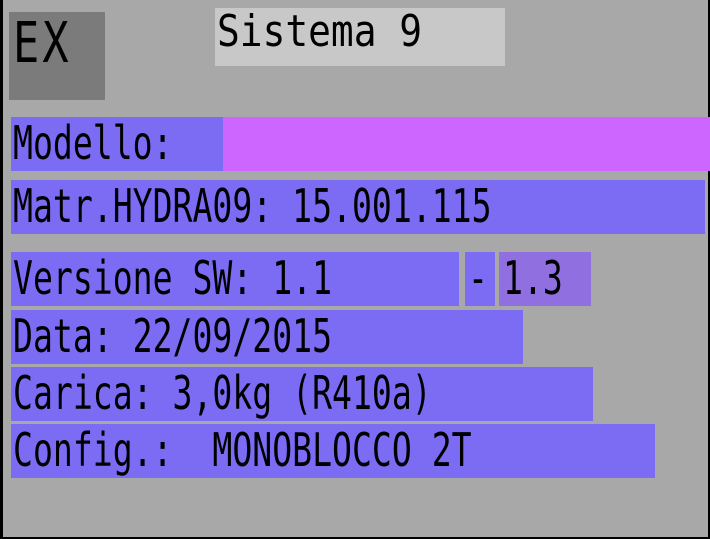  What do you see at coordinates (42, 43) in the screenshot?
I see `ex-label: EX` at bounding box center [42, 43].